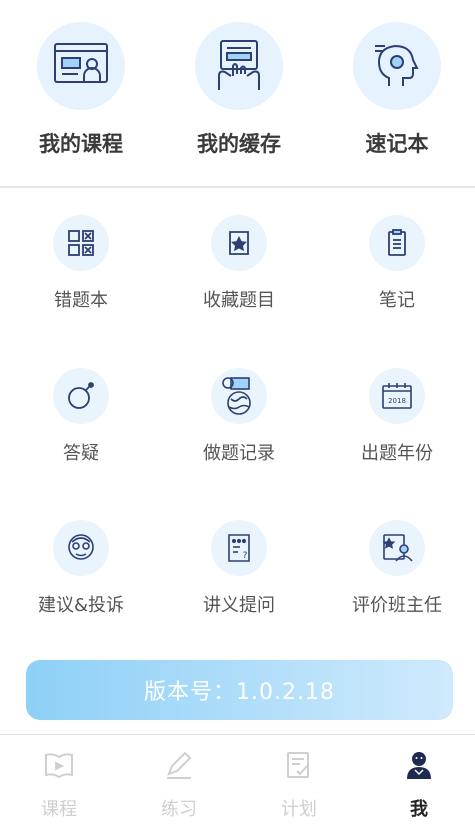 The height and width of the screenshot is (832, 475). Describe the element at coordinates (397, 548) in the screenshot. I see `rate-teacher-icon` at that location.